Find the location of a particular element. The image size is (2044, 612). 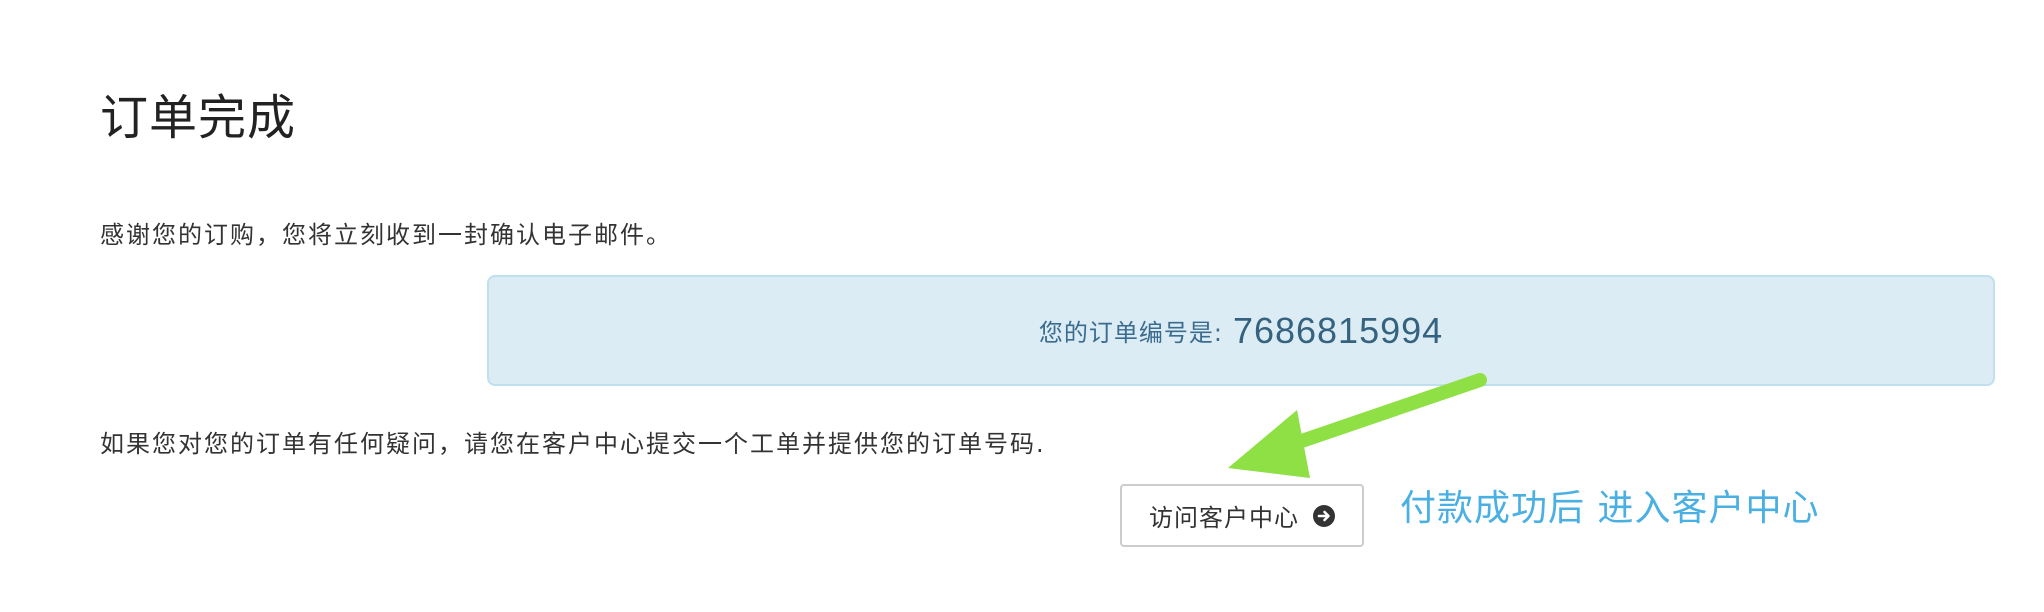

arrow-circle-right-icon is located at coordinates (1324, 515).